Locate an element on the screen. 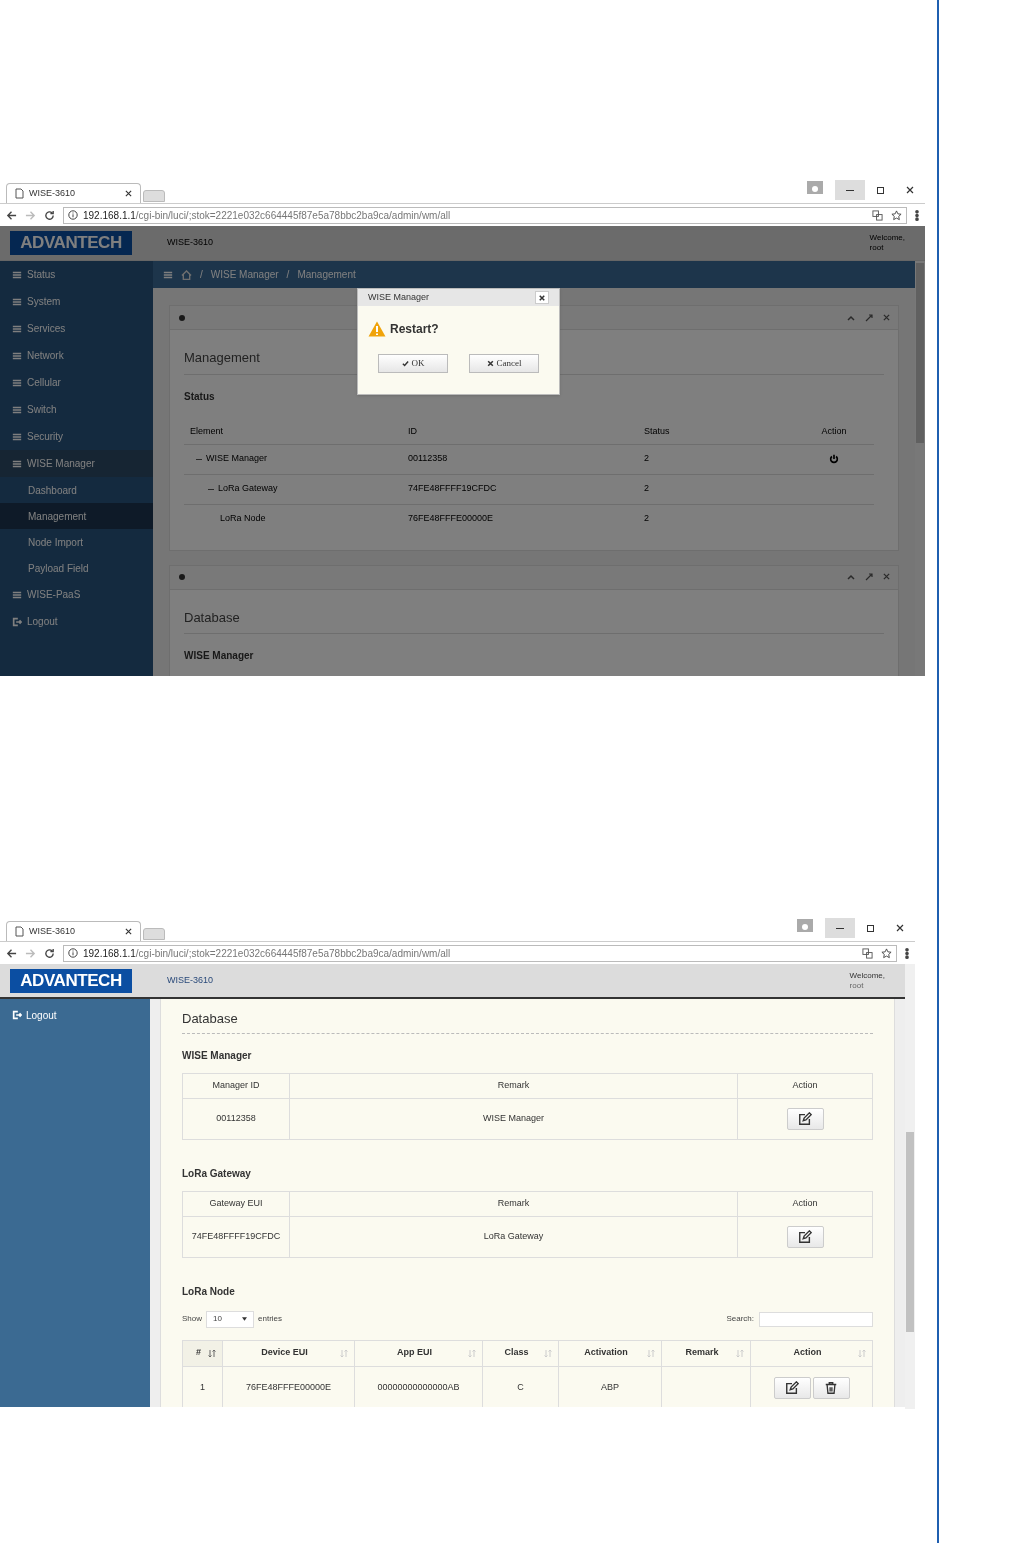 This screenshot has width=1030, height=1543. table-cell-text: C is located at coordinates (520, 1387).